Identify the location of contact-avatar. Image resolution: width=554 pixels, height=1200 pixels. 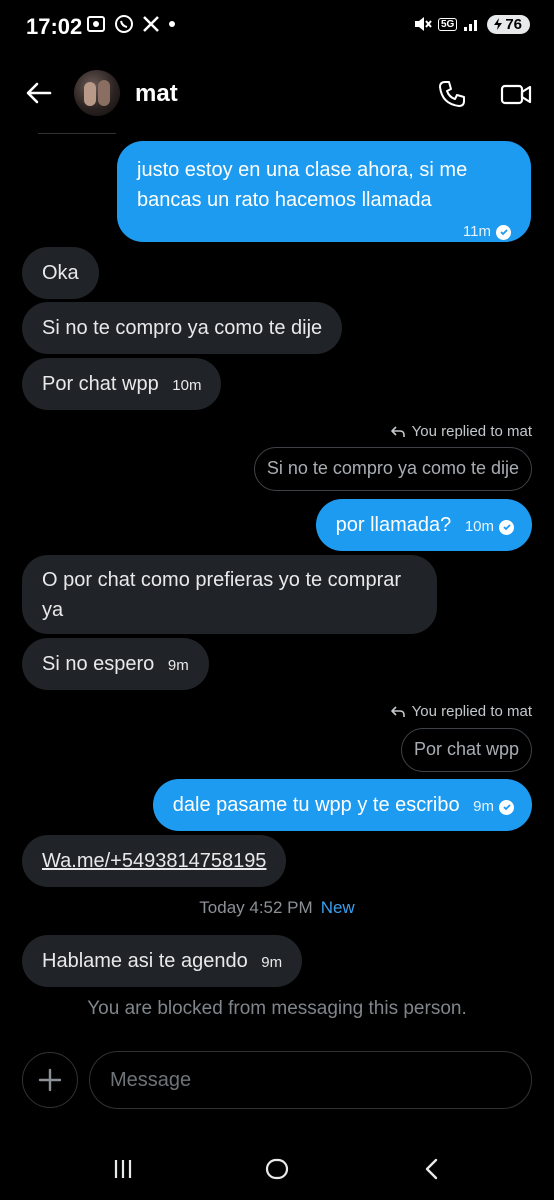
(97, 93).